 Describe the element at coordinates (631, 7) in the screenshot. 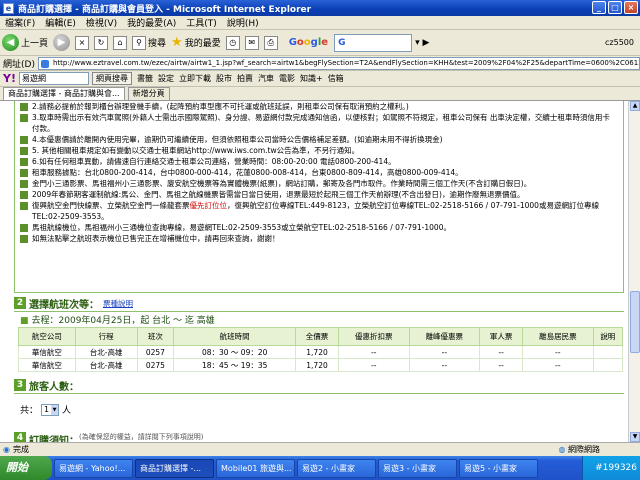

I see `close-button: ×` at that location.